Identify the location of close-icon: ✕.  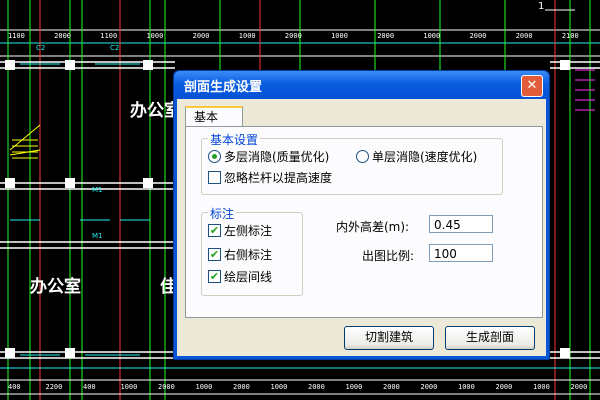
(532, 86).